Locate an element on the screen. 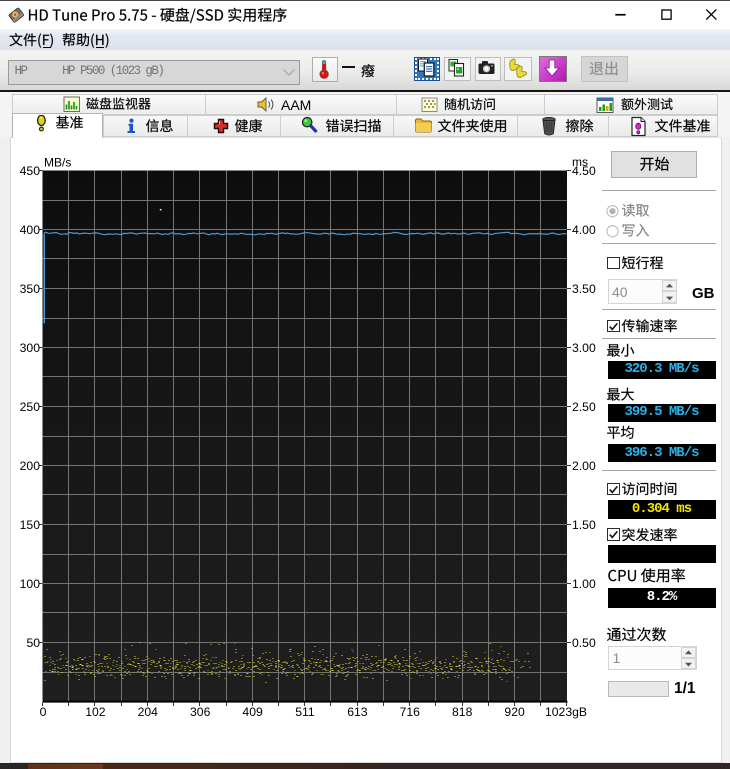 The width and height of the screenshot is (730, 769). svg-text: 200 is located at coordinates (30, 466).